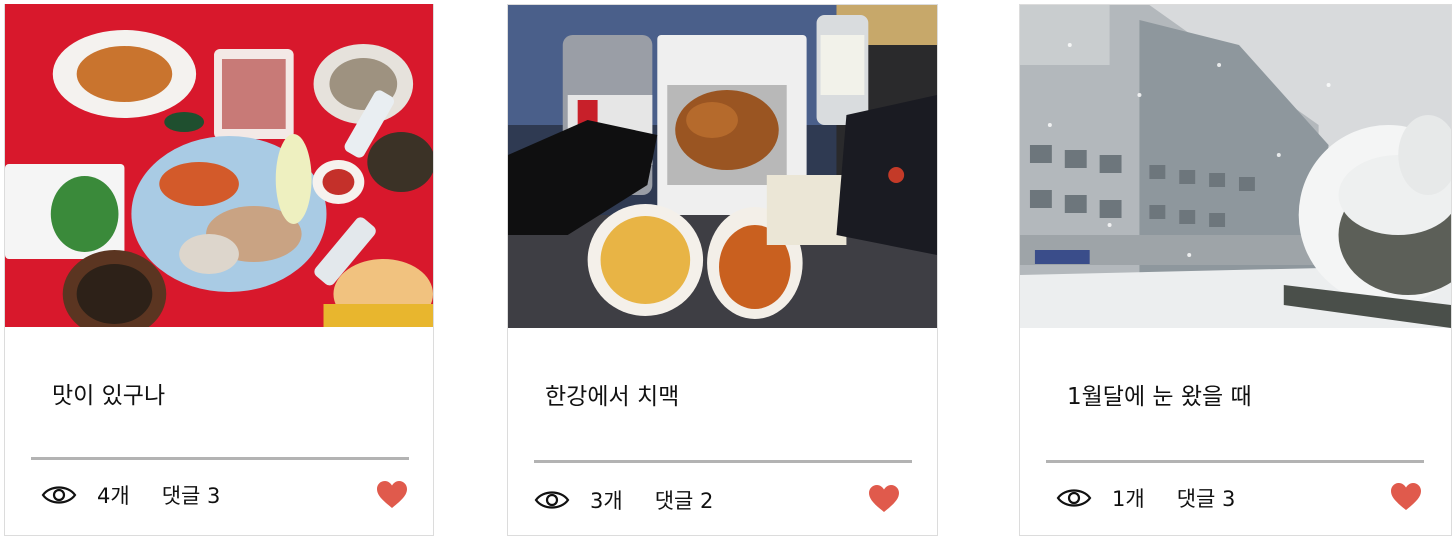 This screenshot has width=1455, height=539. What do you see at coordinates (623, 500) in the screenshot?
I see `post-stats: 3개 댓글 2` at bounding box center [623, 500].